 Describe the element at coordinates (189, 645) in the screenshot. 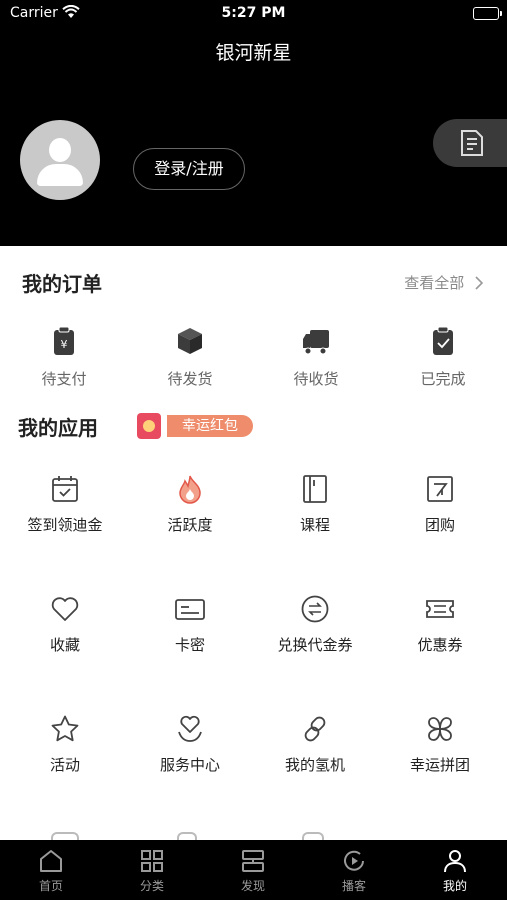

I see `app-label: 卡密` at that location.